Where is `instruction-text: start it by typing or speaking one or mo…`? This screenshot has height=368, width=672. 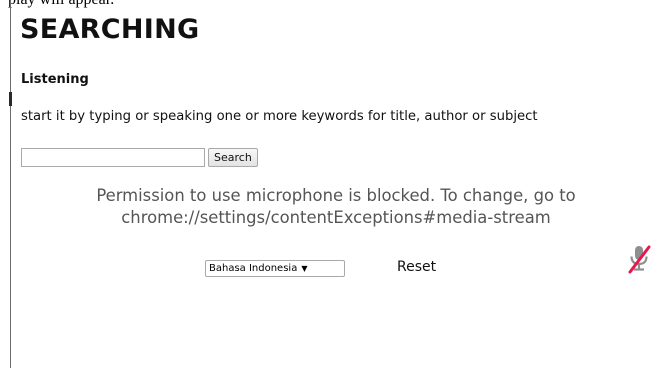
instruction-text: start it by typing or speaking one or mo… is located at coordinates (279, 116).